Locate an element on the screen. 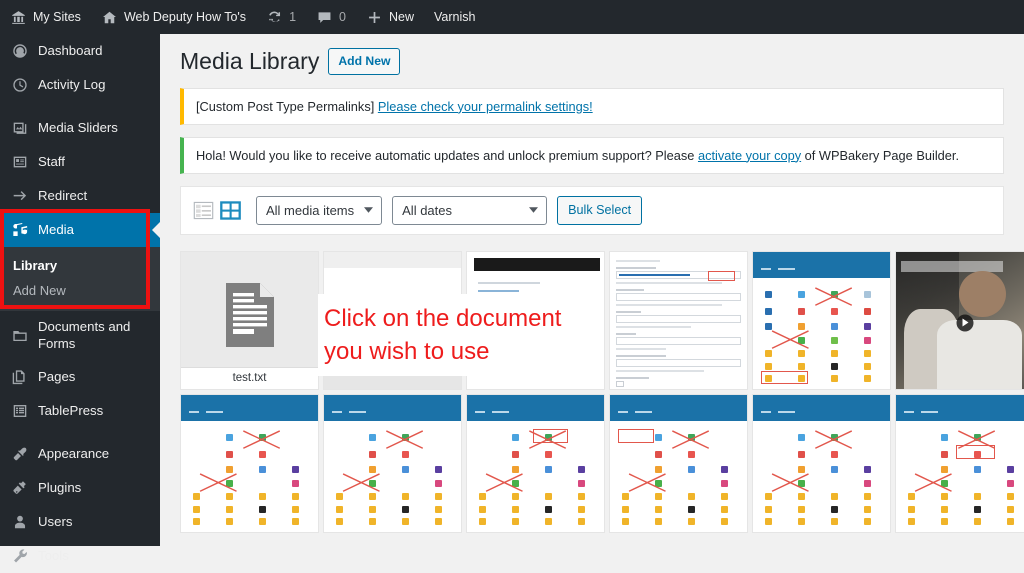  sidebar-submenu-media: Library Add New is located at coordinates (80, 279).